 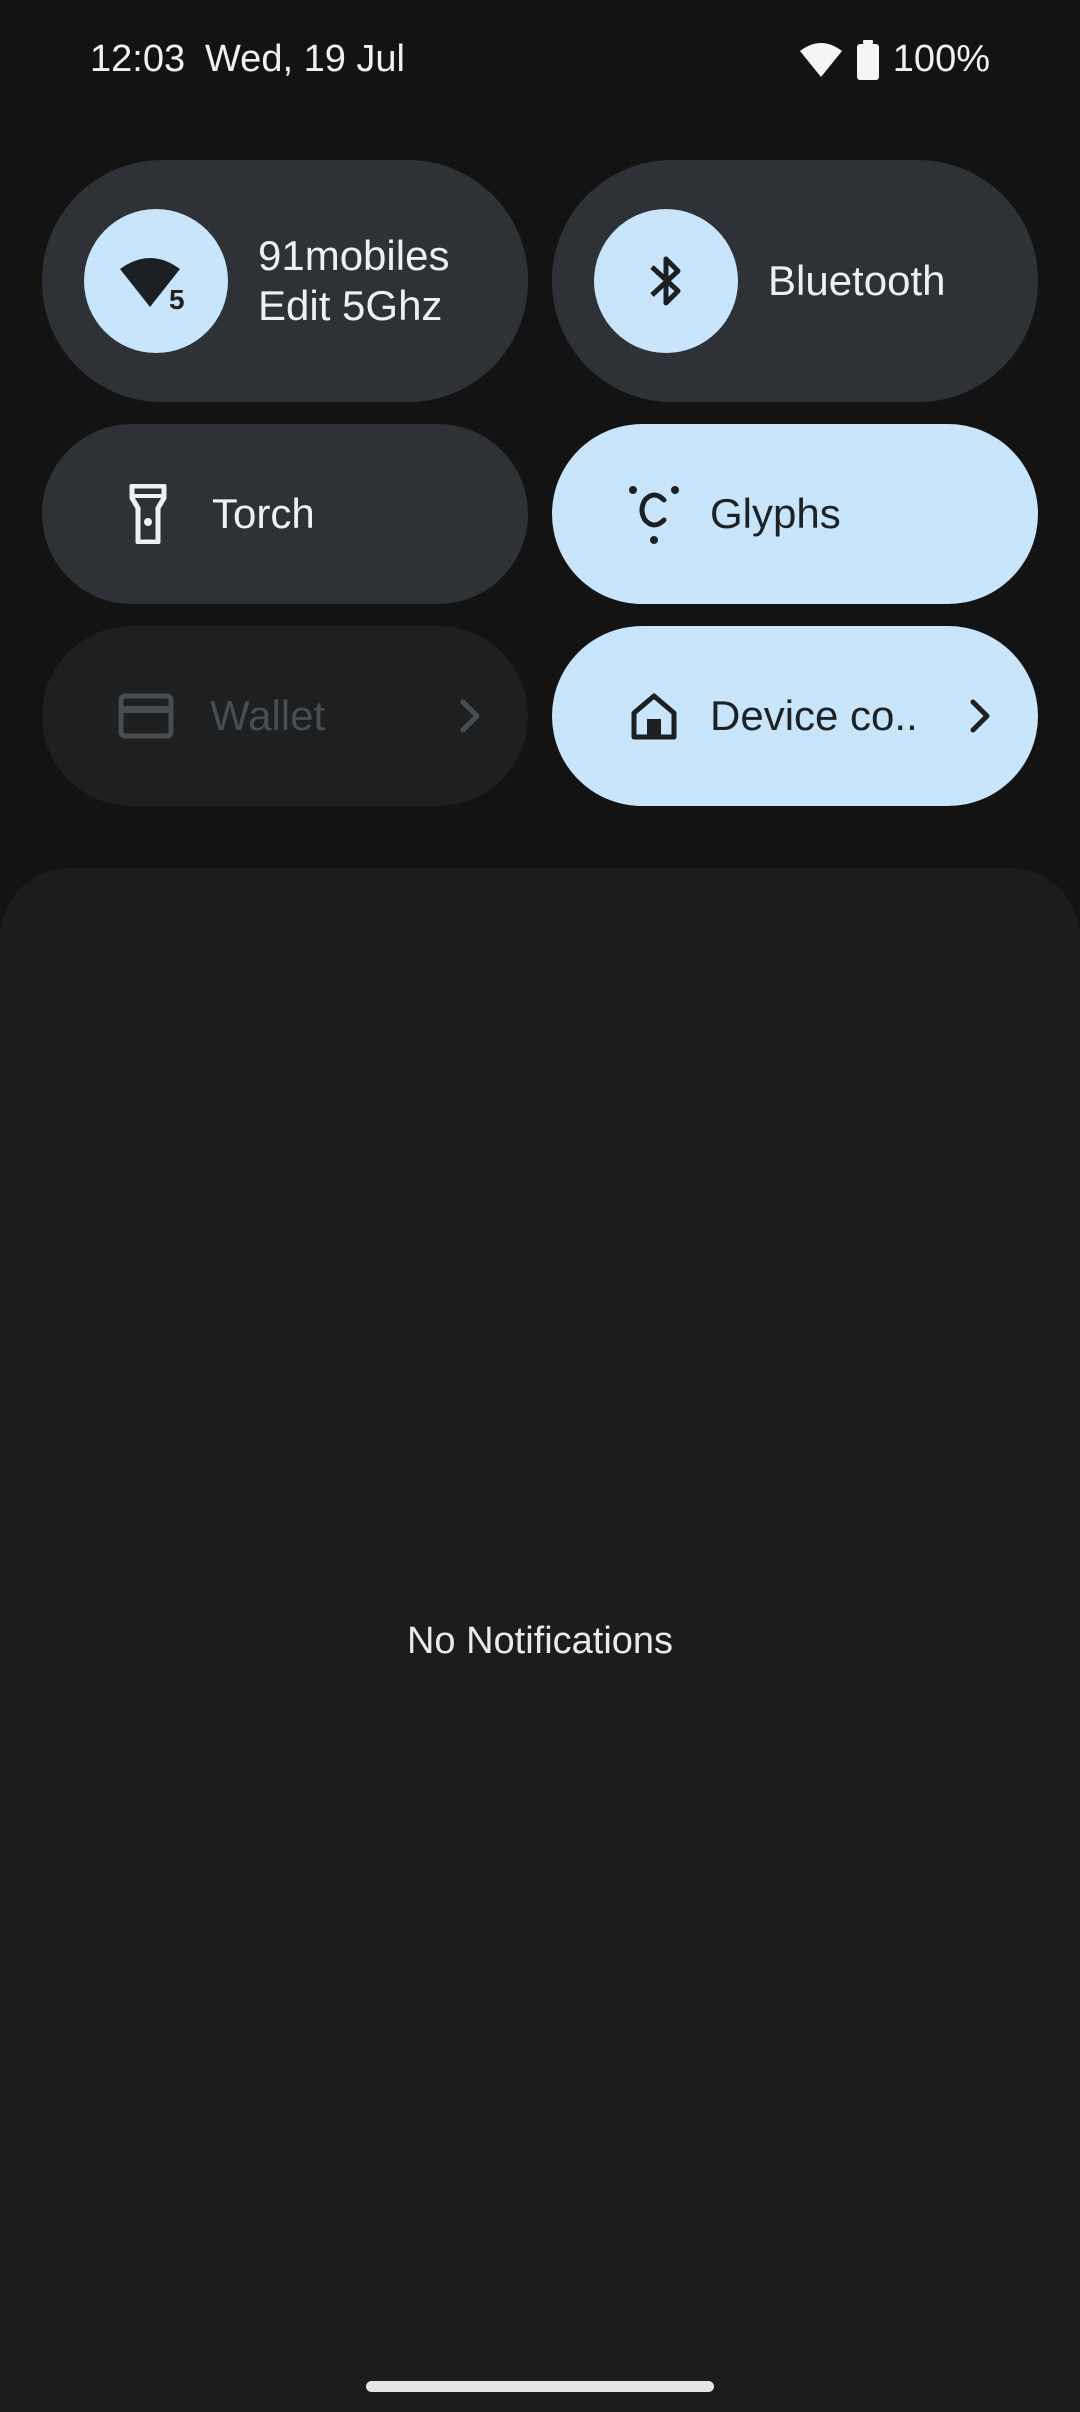 What do you see at coordinates (137, 59) in the screenshot?
I see `clock: 12:03` at bounding box center [137, 59].